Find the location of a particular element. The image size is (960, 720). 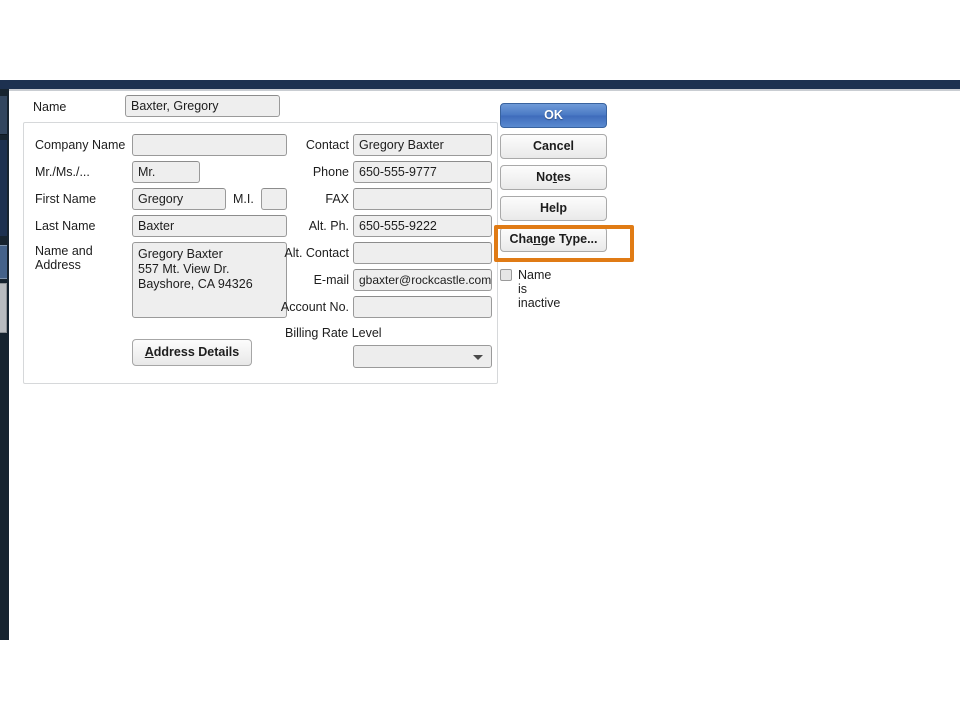

account-number-input is located at coordinates (422, 307).